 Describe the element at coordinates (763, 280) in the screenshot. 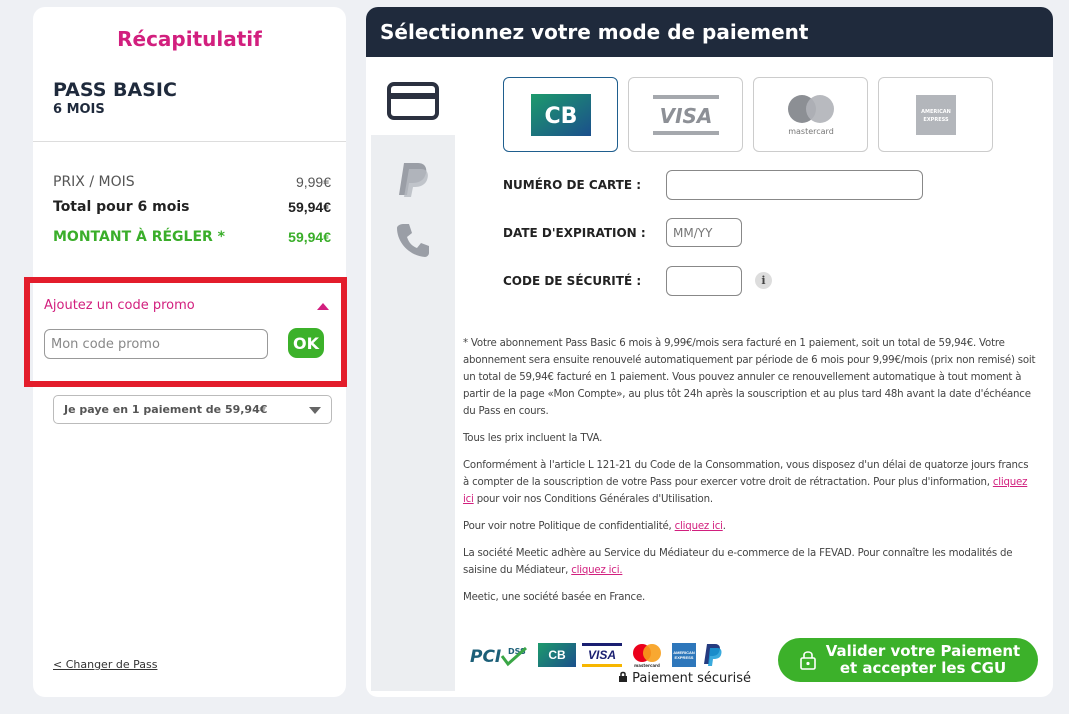

I see `info-icon: i` at that location.